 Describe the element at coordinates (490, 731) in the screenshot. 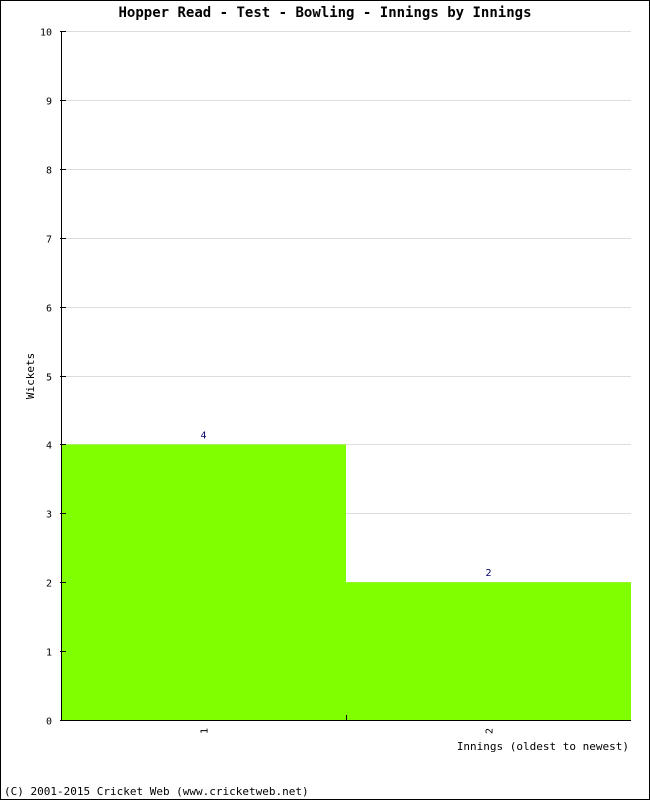

I see `x-tick-label: 2` at that location.